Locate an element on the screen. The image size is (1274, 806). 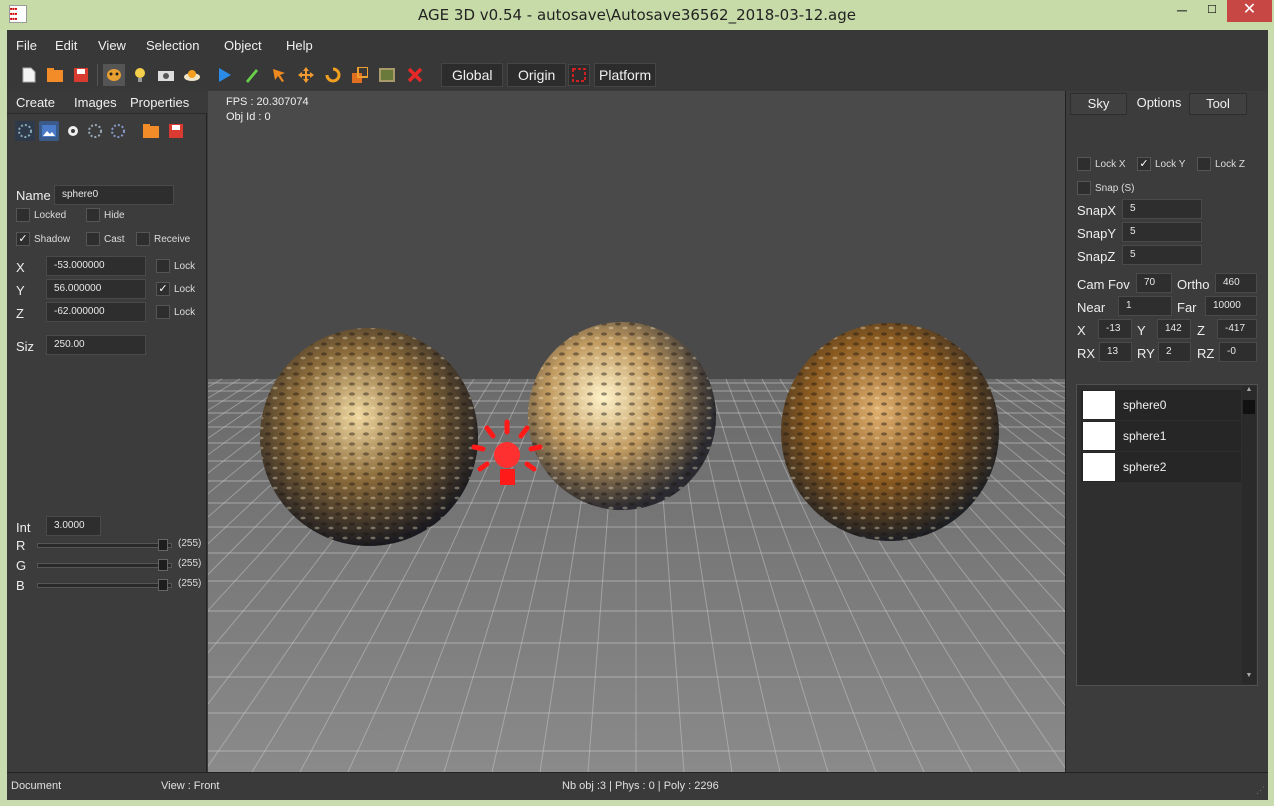
scroll-down-icon: ▼ is located at coordinates (1249, 678).